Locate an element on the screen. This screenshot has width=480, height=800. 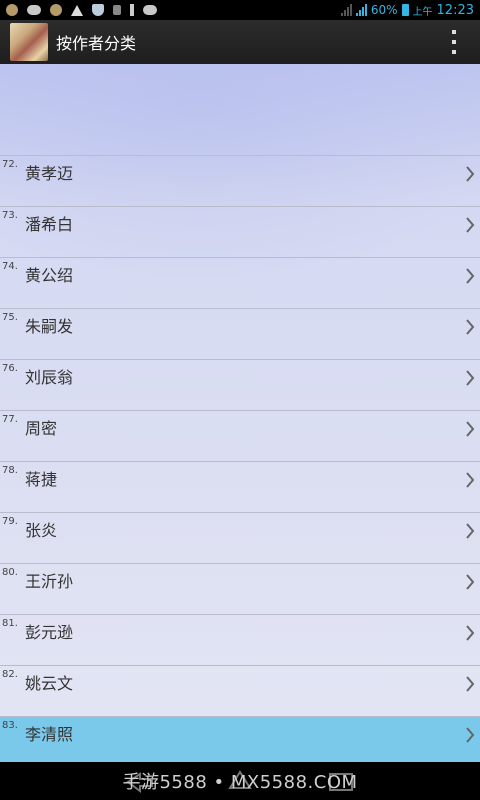
action-bar: 按作者分类 is located at coordinates (240, 42).